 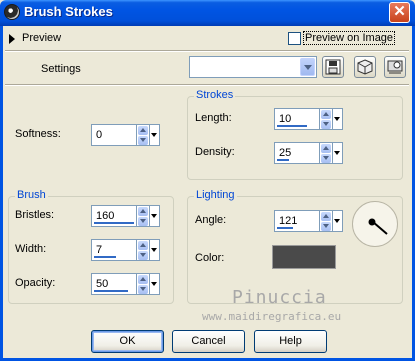 I want to click on density-stepper: 25, so click(x=309, y=153).